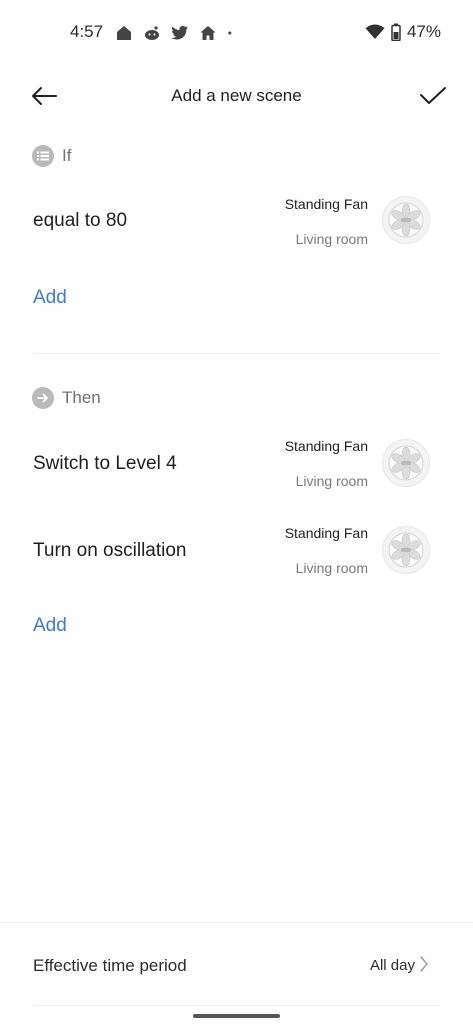  I want to click on if-label: If, so click(67, 155).